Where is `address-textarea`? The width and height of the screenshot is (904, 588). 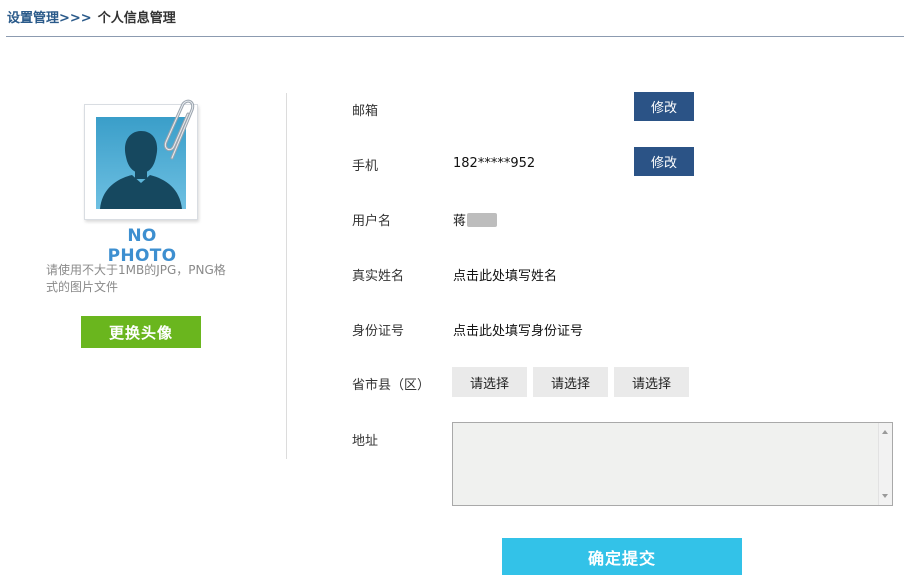 address-textarea is located at coordinates (672, 464).